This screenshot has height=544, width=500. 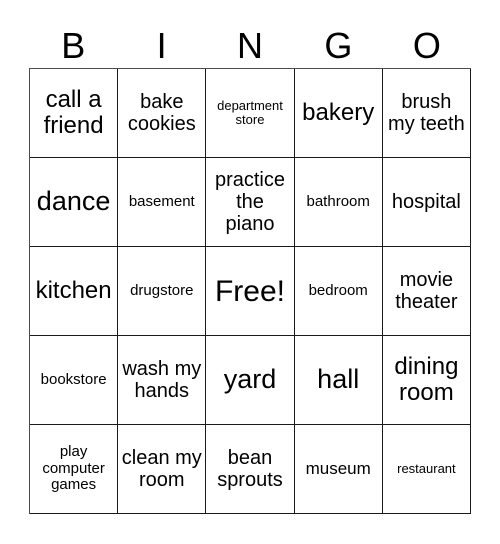 I want to click on bingo-cell-label: bedroom, so click(x=338, y=290).